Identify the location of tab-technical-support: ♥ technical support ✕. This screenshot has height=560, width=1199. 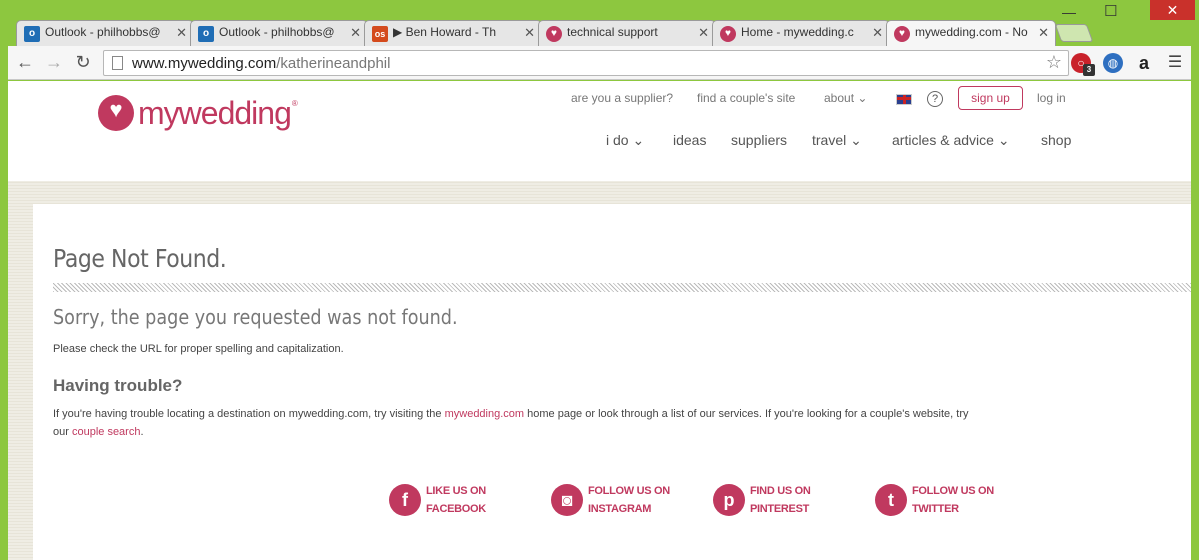
(627, 33).